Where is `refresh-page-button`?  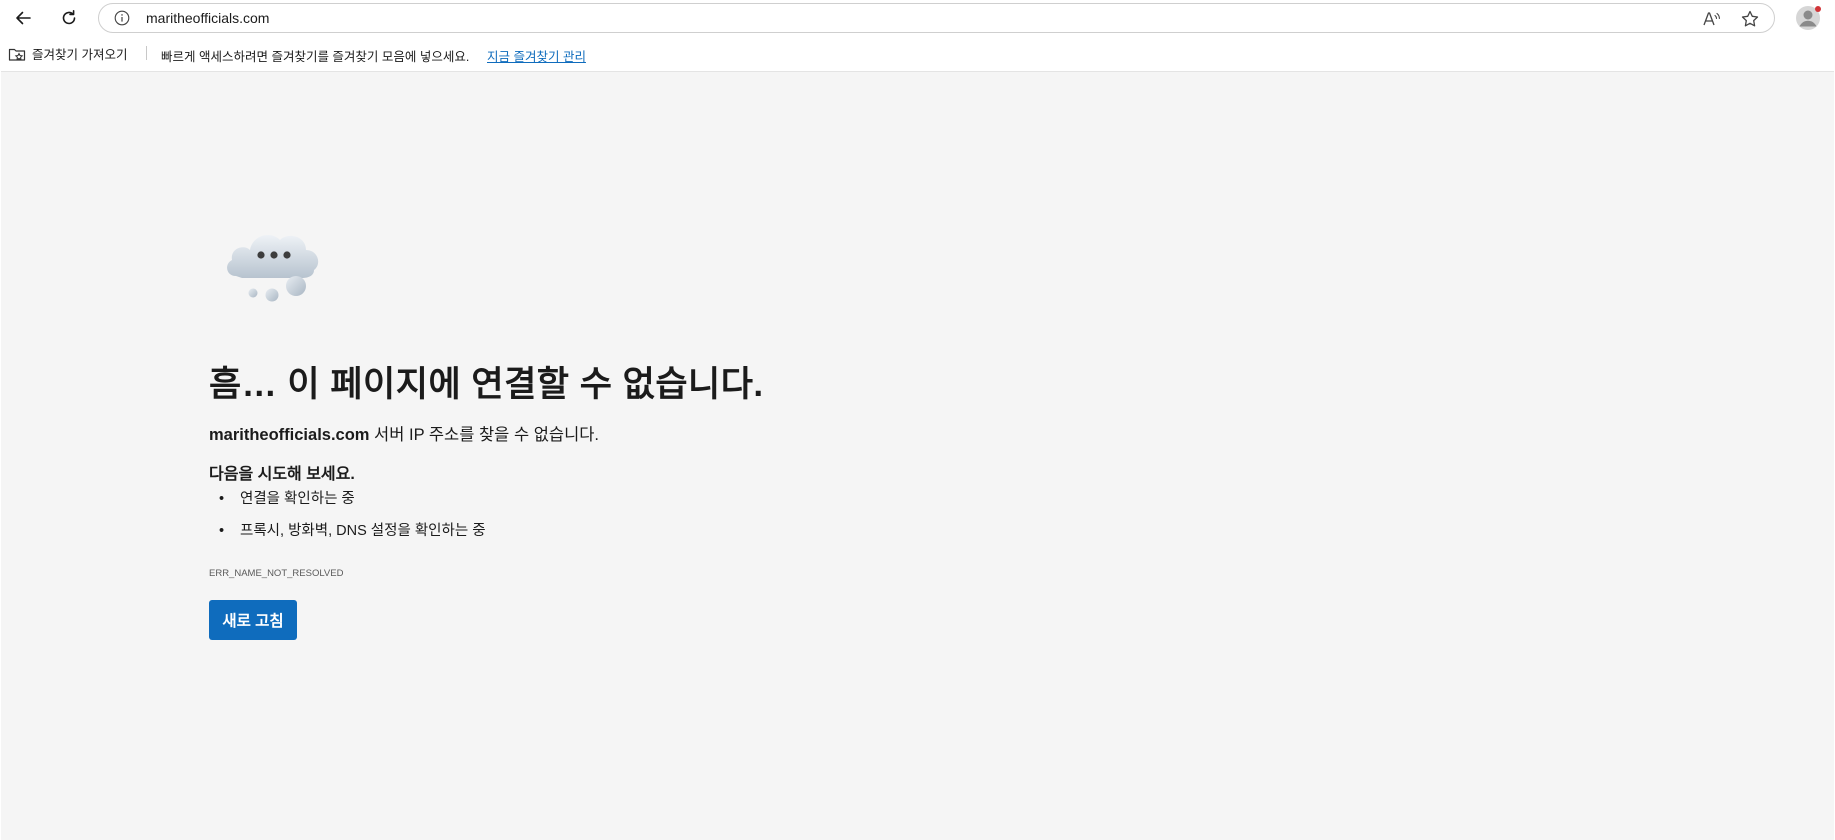
refresh-page-button is located at coordinates (69, 18).